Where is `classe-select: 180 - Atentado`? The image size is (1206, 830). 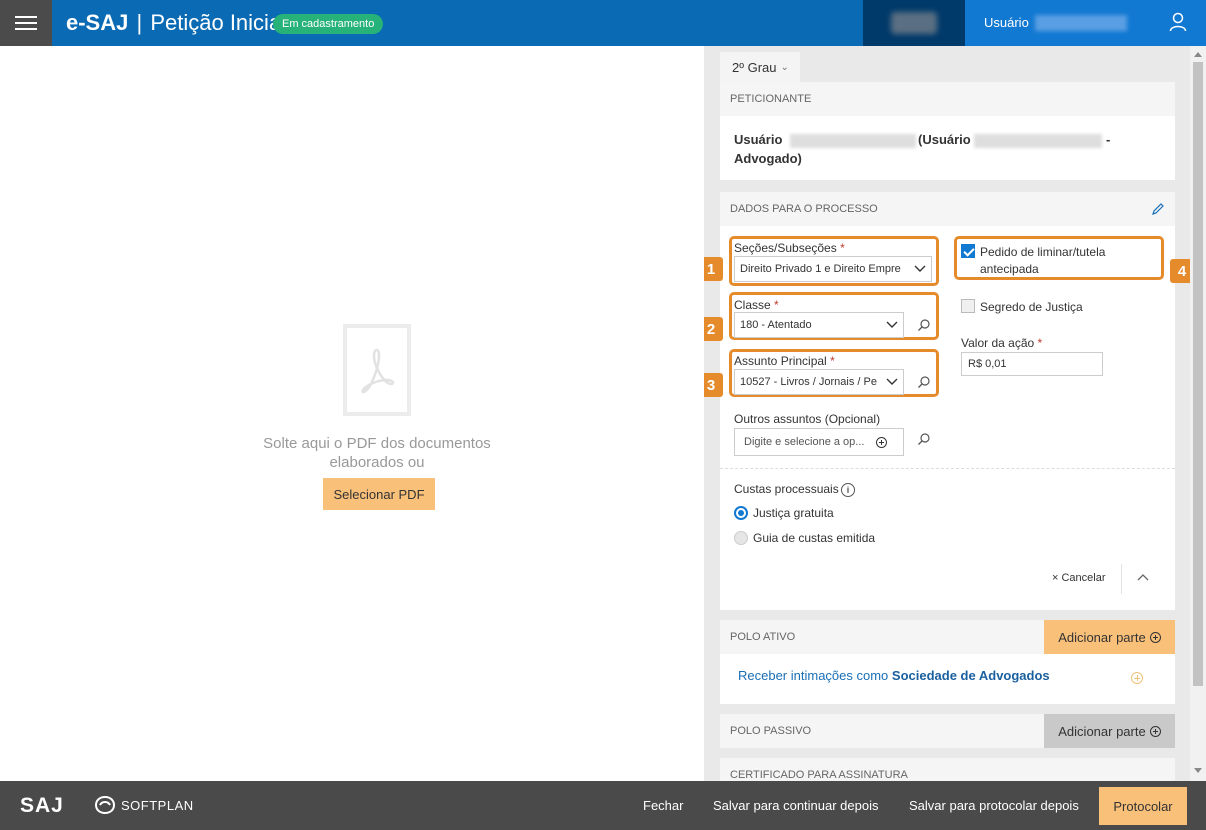
classe-select: 180 - Atentado is located at coordinates (819, 325).